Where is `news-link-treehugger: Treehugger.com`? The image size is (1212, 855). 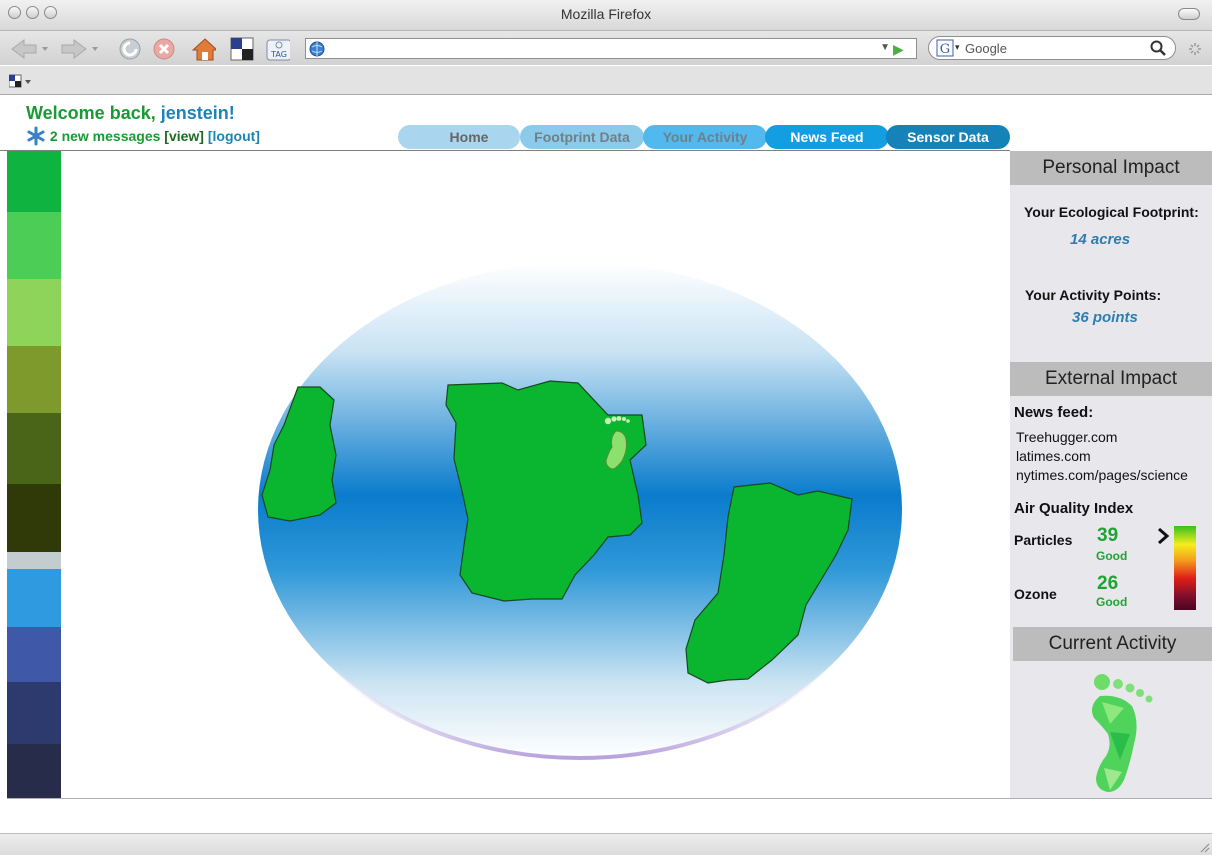 news-link-treehugger: Treehugger.com is located at coordinates (1066, 437).